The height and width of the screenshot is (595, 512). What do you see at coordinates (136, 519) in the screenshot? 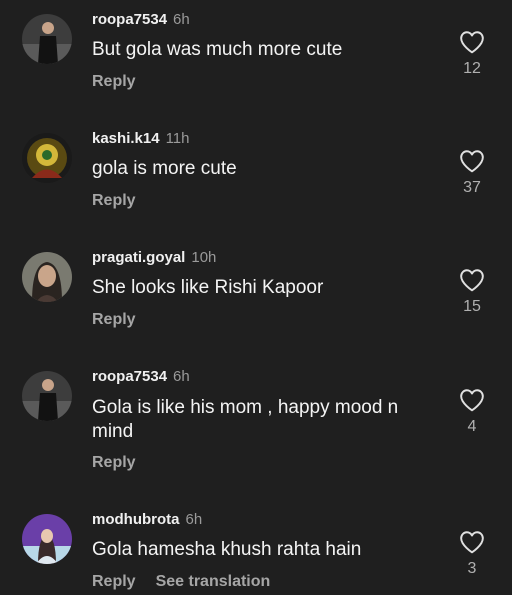
I see `username: modhubrota` at bounding box center [136, 519].